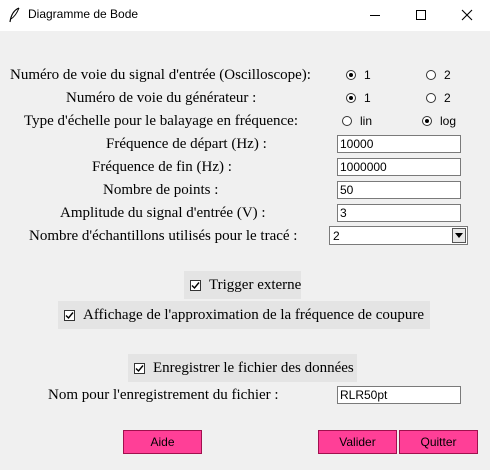  What do you see at coordinates (336, 236) in the screenshot?
I see `samples-value: 2` at bounding box center [336, 236].